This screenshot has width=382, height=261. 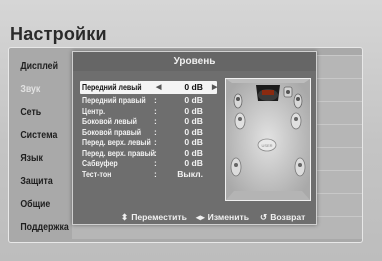 What do you see at coordinates (148, 100) in the screenshot?
I see `setting-row-front-right: Передний правый : 0 dB` at bounding box center [148, 100].